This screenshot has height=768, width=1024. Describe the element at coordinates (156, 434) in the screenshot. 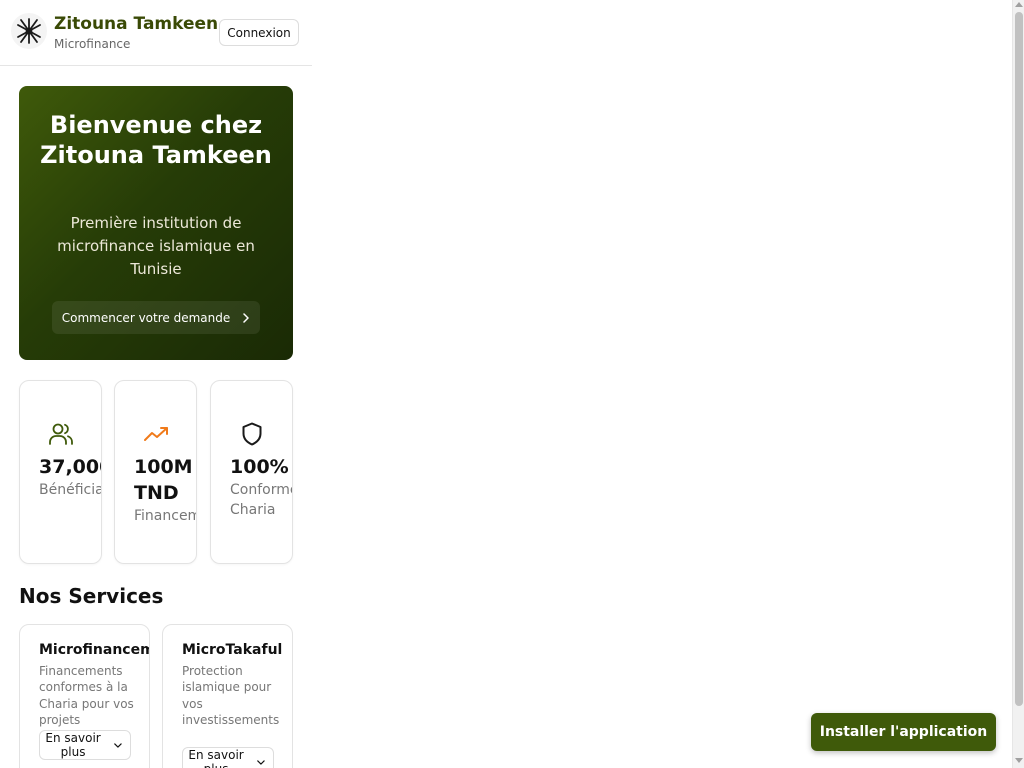

I see `trending-up-icon` at that location.